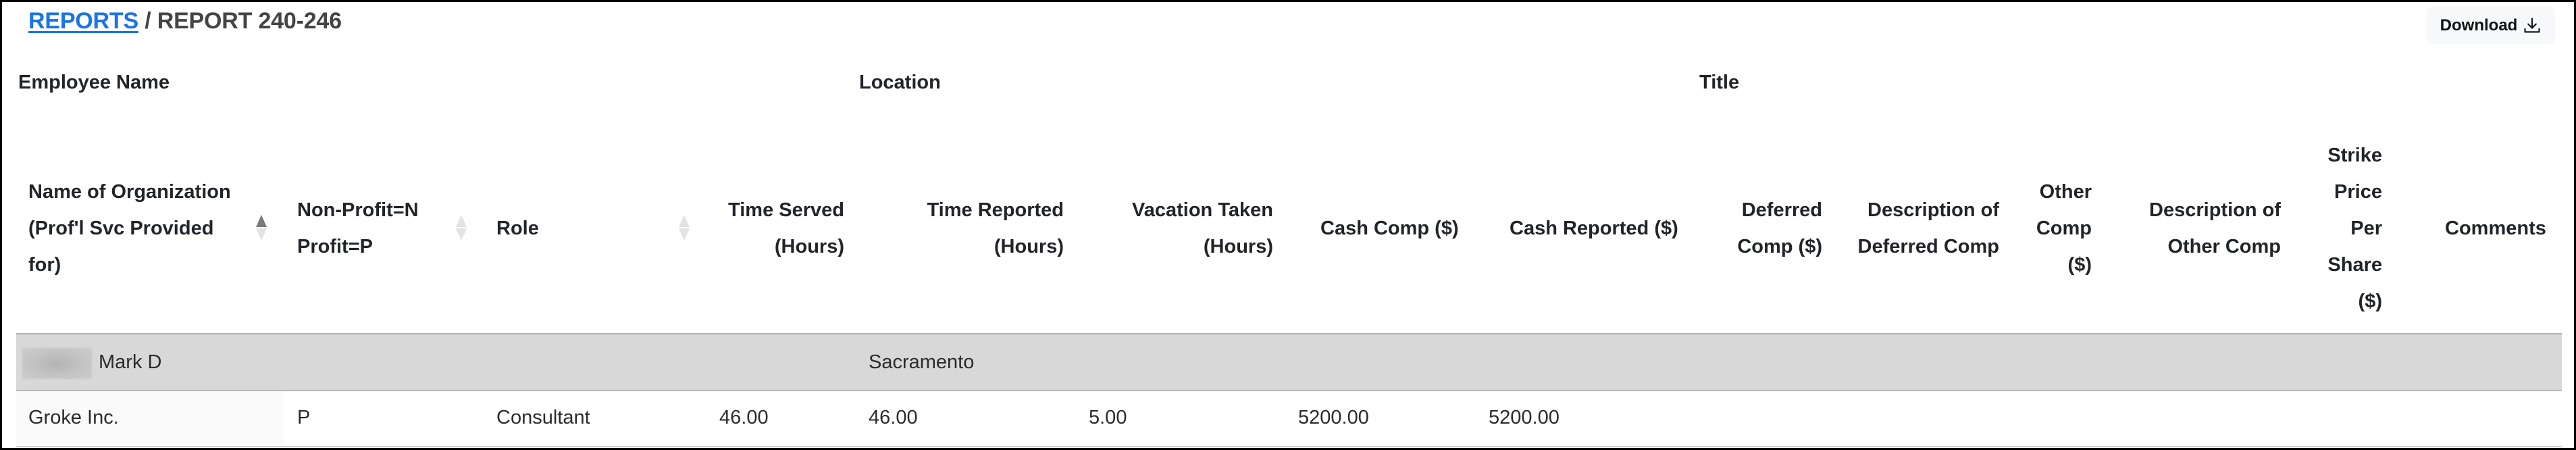 This screenshot has height=450, width=2576. What do you see at coordinates (2354, 228) in the screenshot?
I see `column-header-strike-price: Strike Price Per Share ($)` at bounding box center [2354, 228].